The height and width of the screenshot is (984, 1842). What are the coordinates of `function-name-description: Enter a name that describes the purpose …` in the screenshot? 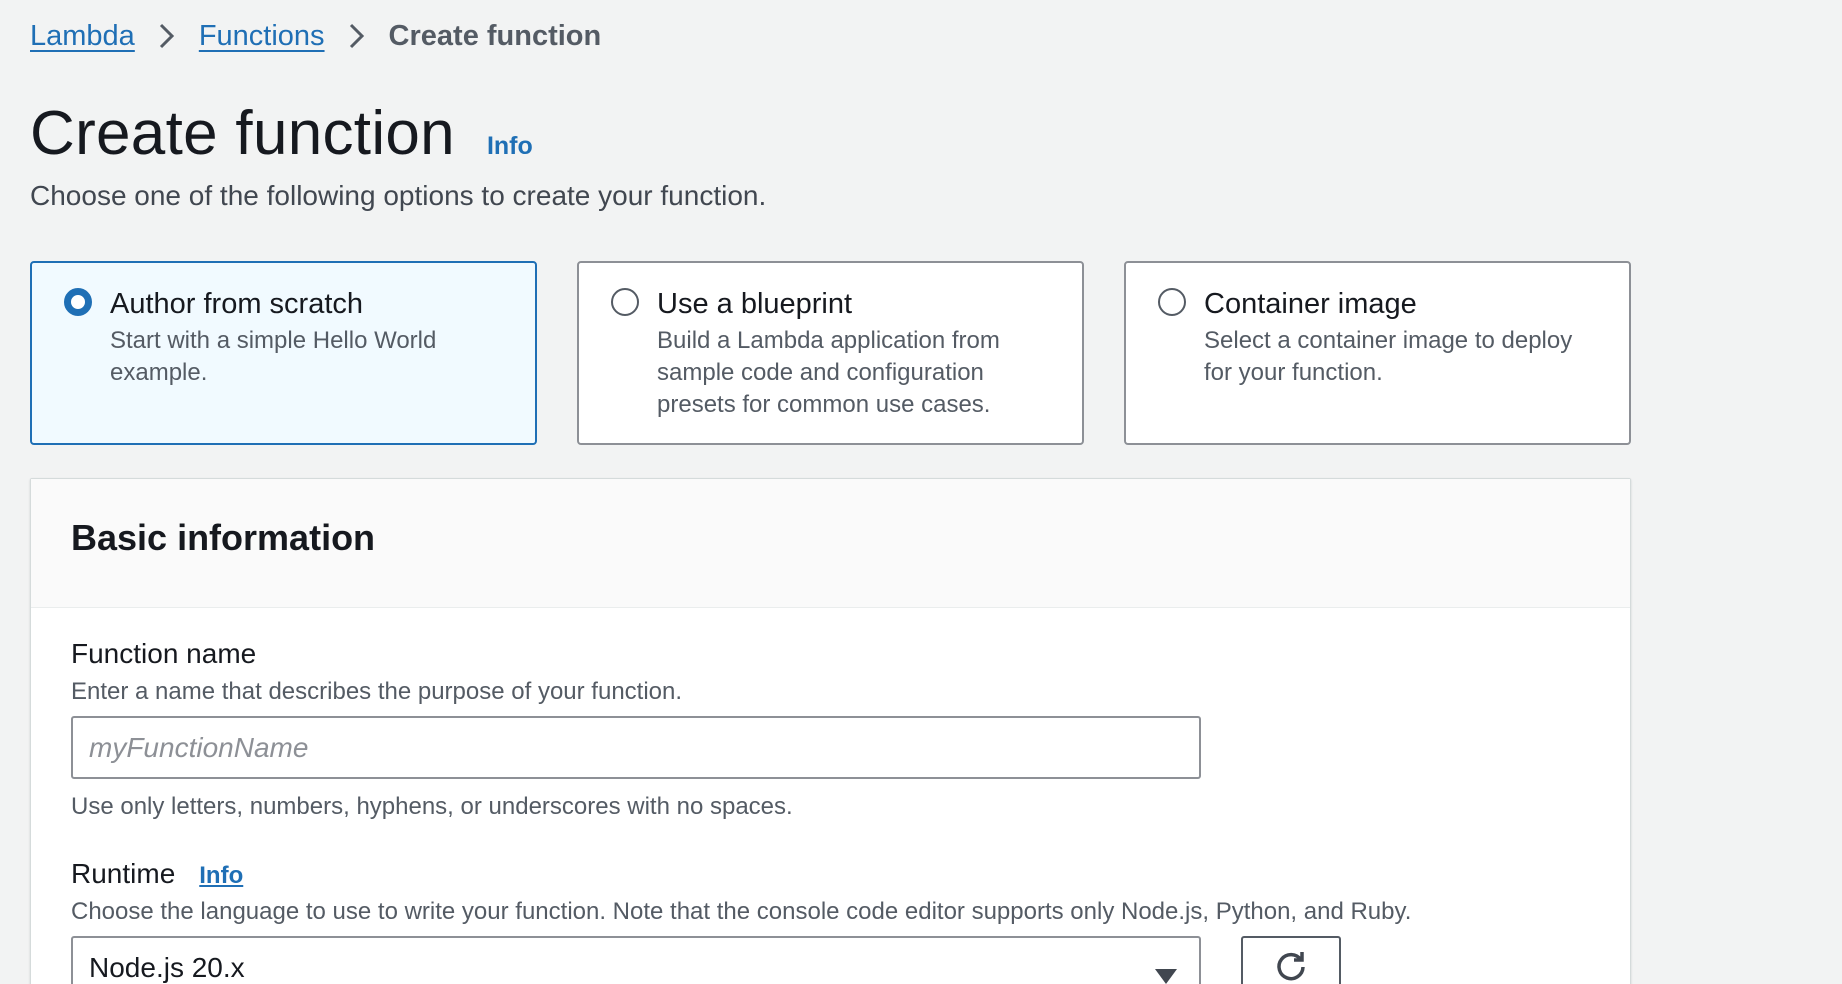 It's located at (377, 691).